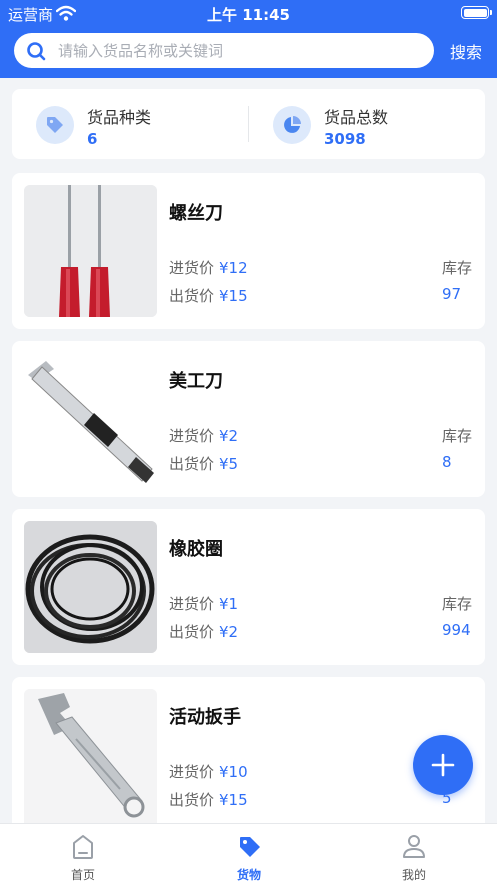 This screenshot has height=883, width=497. I want to click on purchase-price-value: ¥10, so click(233, 772).